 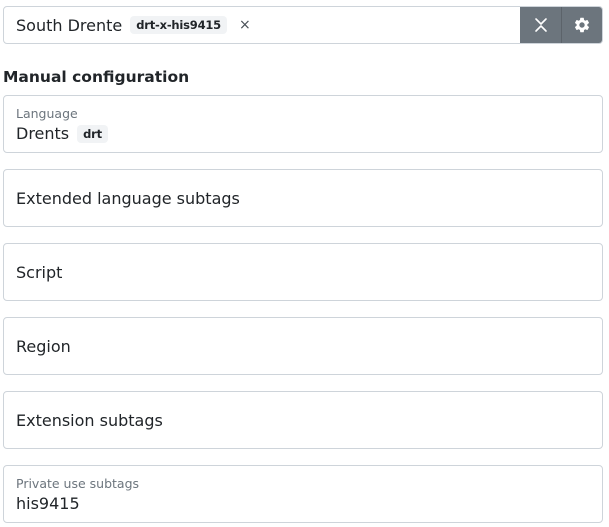 What do you see at coordinates (43, 346) in the screenshot?
I see `region-label: Region` at bounding box center [43, 346].